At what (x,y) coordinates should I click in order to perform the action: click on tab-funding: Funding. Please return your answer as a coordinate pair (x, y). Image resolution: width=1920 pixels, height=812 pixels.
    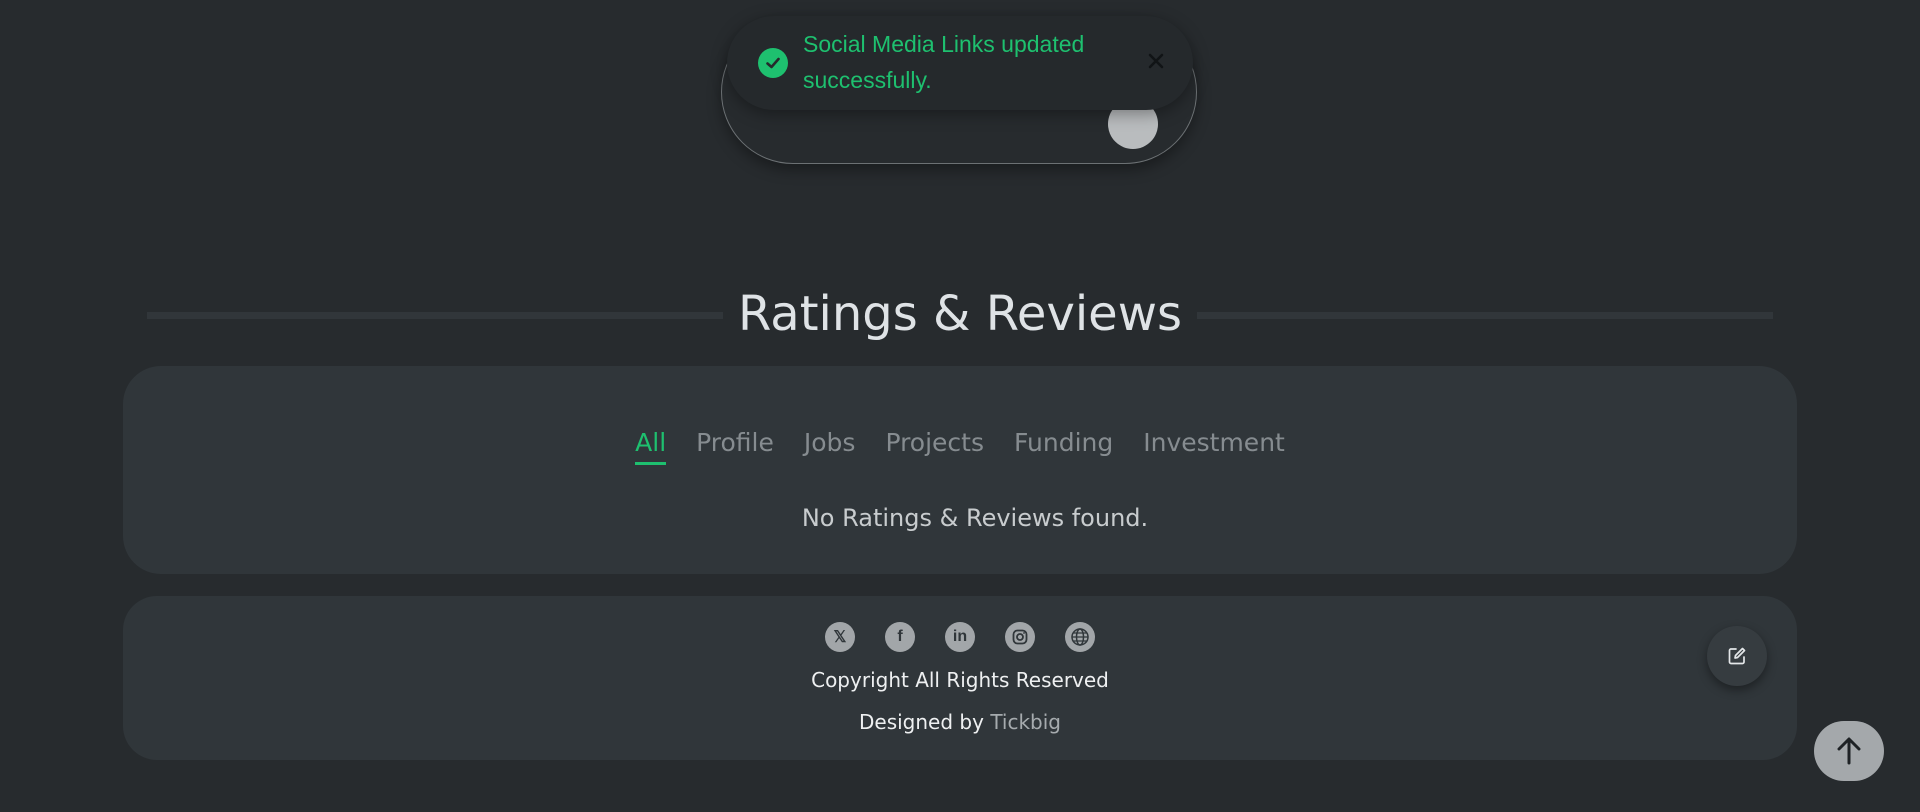
    Looking at the image, I should click on (1063, 445).